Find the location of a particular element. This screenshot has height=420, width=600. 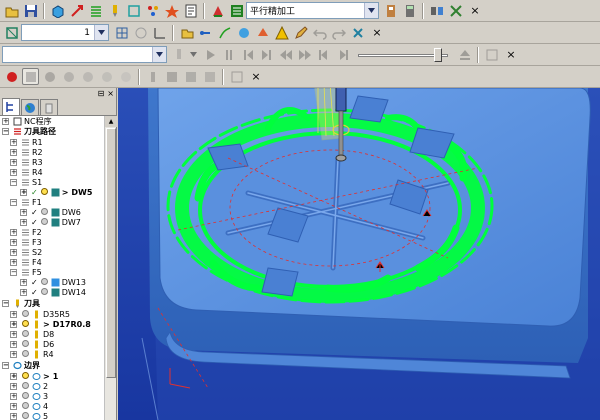

tree-node-tool: + D6 is located at coordinates (32, 344).